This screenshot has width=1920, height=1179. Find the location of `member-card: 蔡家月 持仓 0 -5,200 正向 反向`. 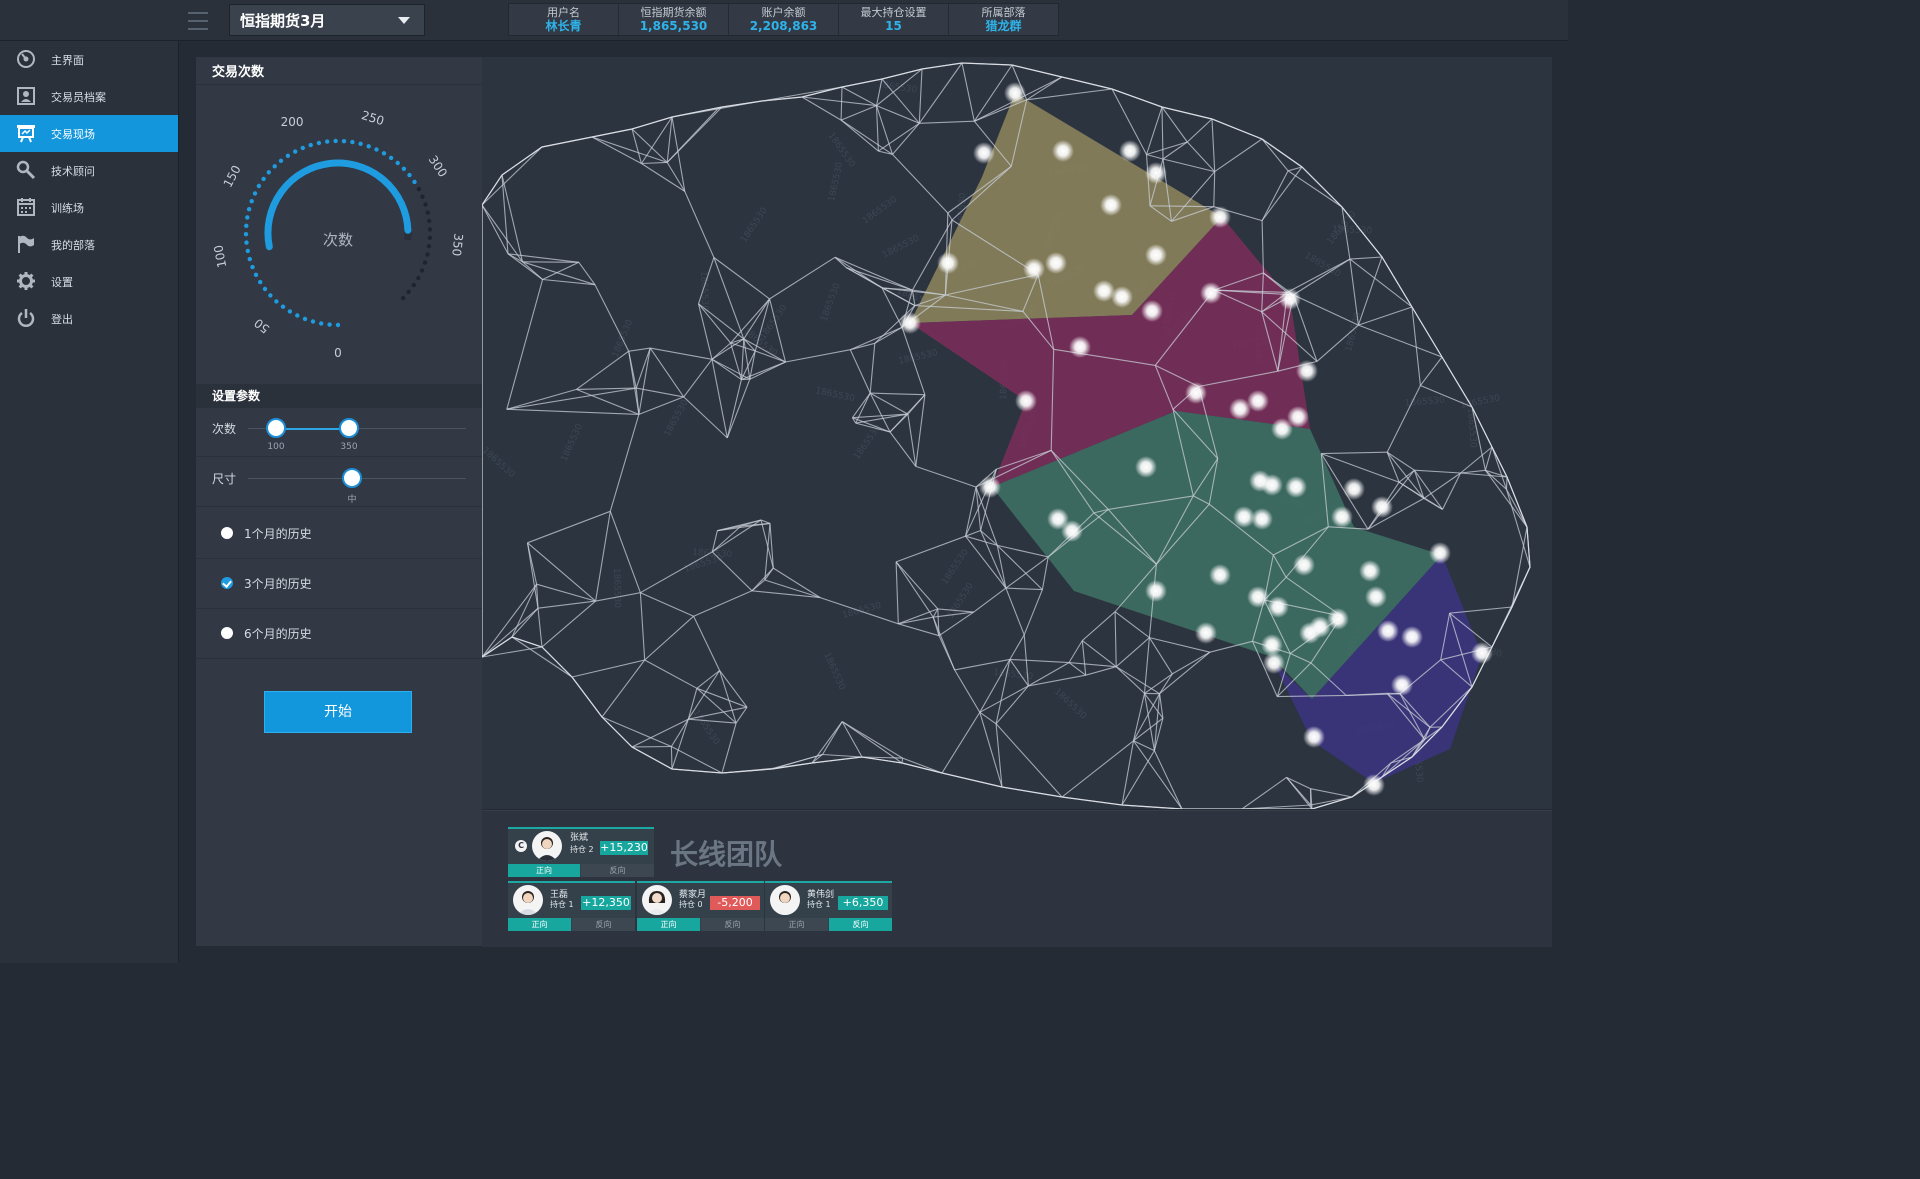

member-card: 蔡家月 持仓 0 -5,200 正向 反向 is located at coordinates (700, 906).